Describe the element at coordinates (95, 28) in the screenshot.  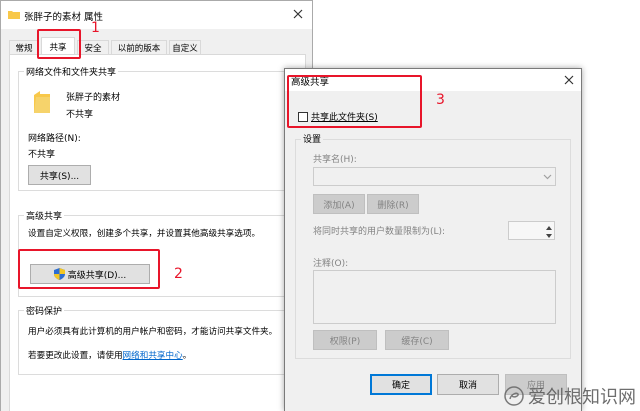
I see `annotation-number-1: 1` at that location.